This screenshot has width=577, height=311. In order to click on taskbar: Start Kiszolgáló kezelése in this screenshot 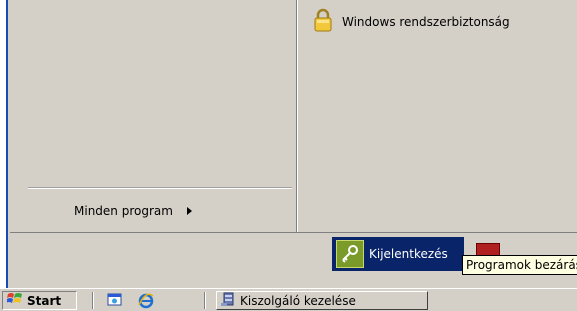, I will do `click(288, 299)`.